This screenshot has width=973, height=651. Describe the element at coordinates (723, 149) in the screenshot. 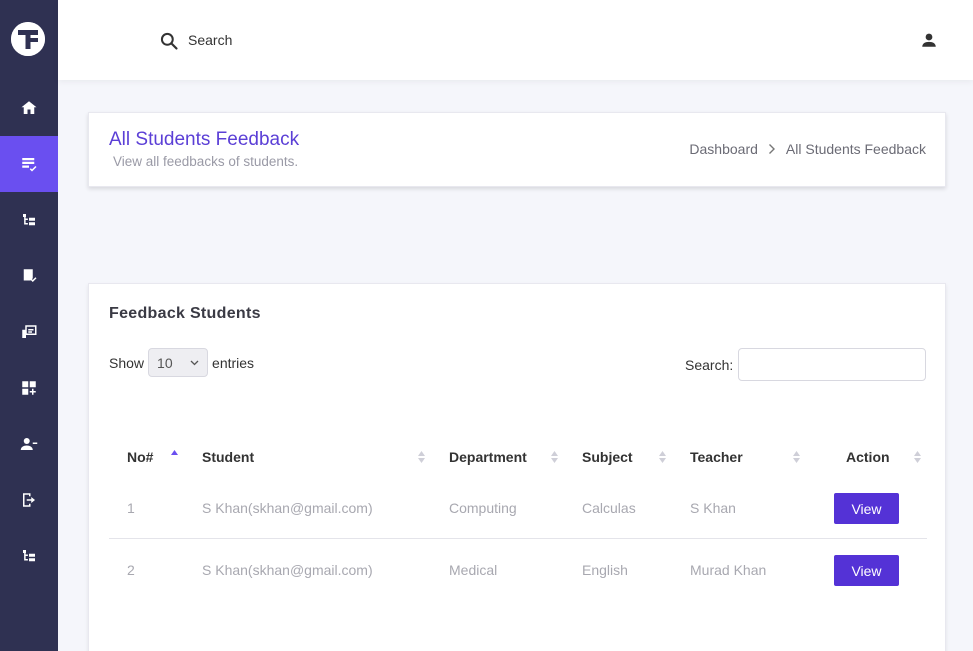

I see `breadcrumb-item-dashboard: Dashboard` at that location.